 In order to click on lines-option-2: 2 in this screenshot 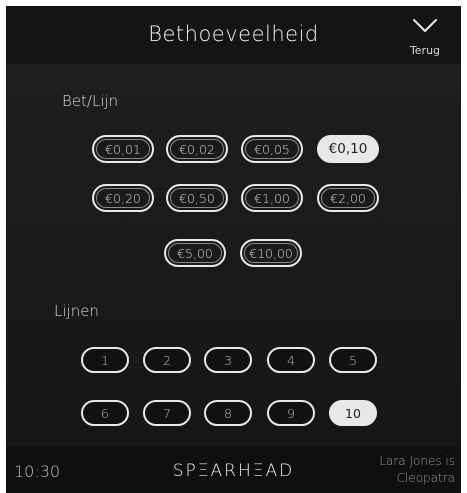, I will do `click(167, 360)`.